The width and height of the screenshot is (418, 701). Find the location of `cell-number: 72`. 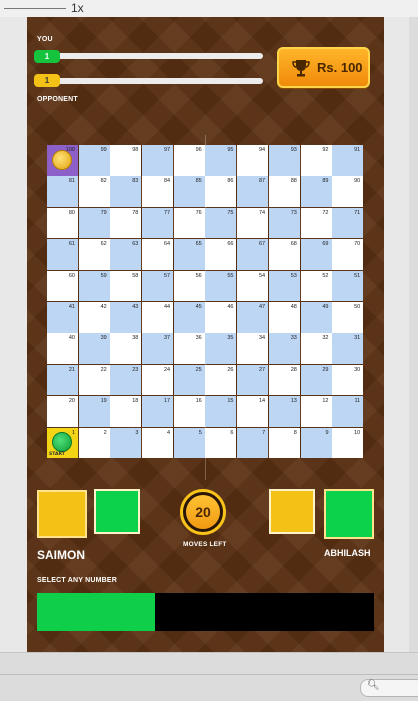

cell-number: 72 is located at coordinates (325, 212).